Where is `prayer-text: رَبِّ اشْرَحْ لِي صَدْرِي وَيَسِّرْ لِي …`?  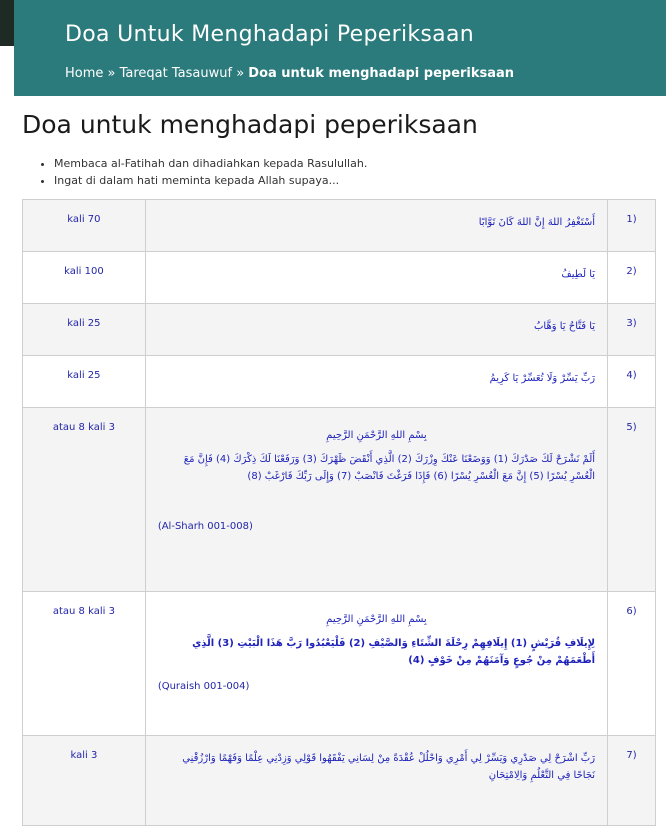 prayer-text: رَبِّ اشْرَحْ لِي صَدْرِي وَيَسِّرْ لِي … is located at coordinates (389, 767).